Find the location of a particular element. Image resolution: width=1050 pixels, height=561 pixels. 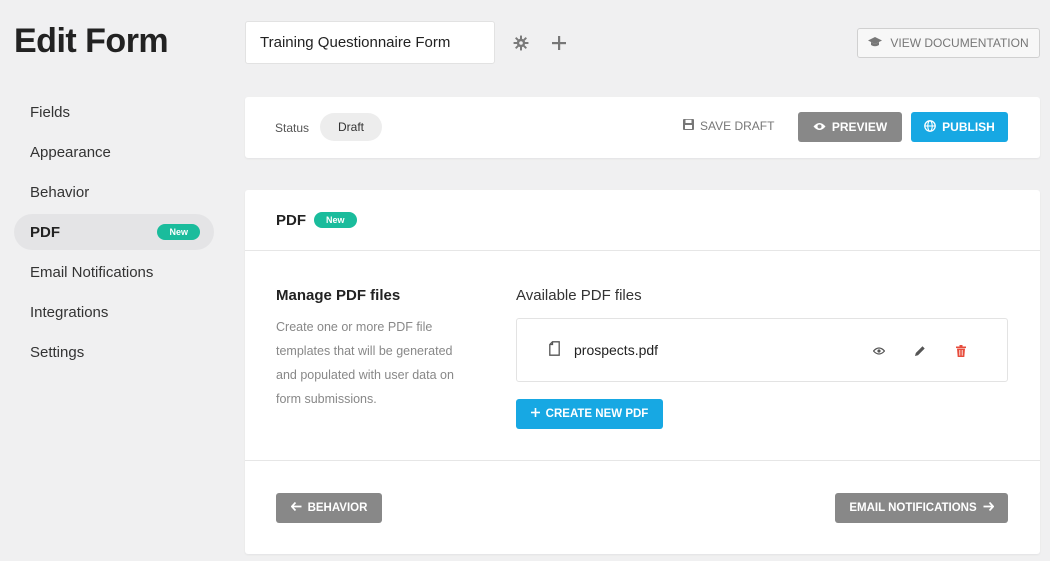

preview-button: PREVIEW is located at coordinates (850, 127).